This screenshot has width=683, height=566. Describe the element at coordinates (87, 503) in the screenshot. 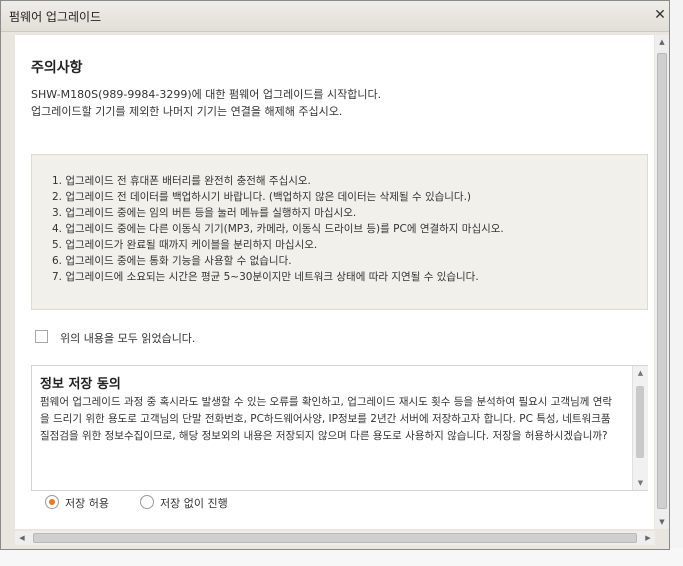

I see `allow-storage-label: 저장 허용` at that location.